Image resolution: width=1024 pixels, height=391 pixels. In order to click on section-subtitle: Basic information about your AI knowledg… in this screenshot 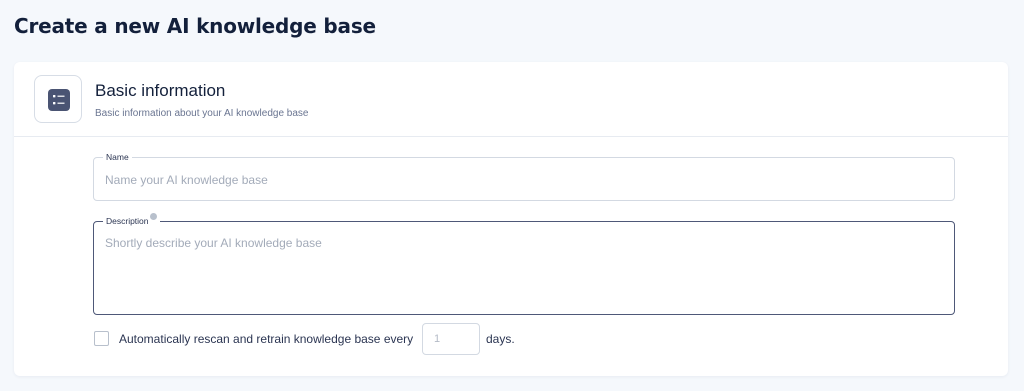, I will do `click(202, 113)`.